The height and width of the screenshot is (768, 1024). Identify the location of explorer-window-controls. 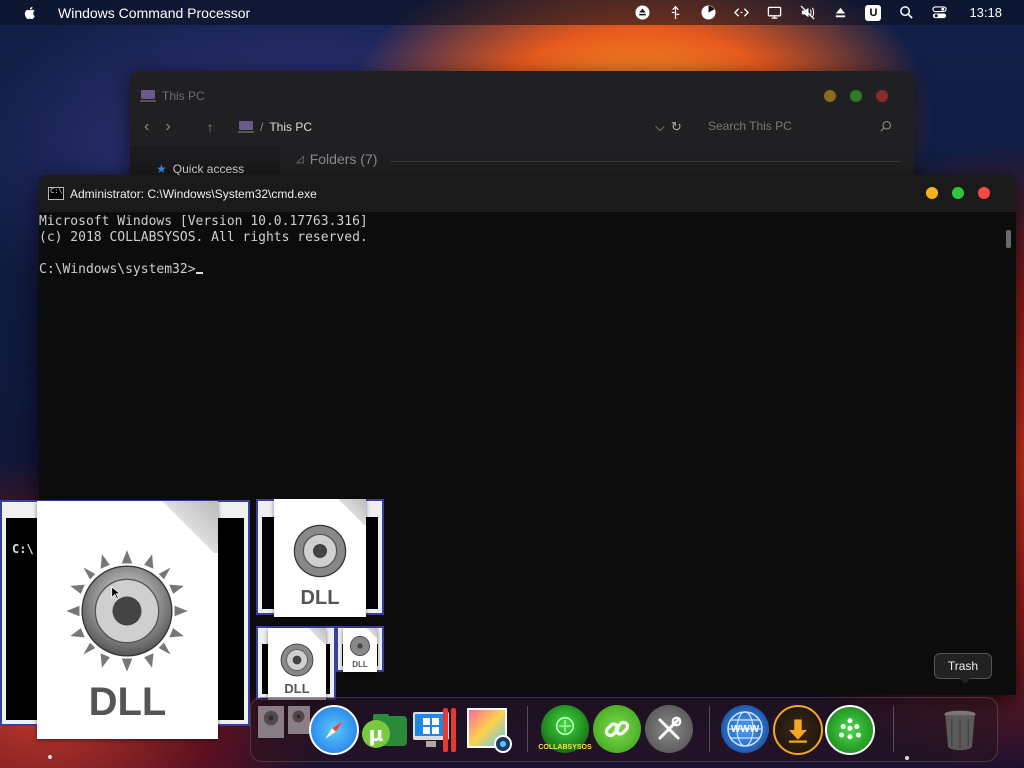
(856, 96).